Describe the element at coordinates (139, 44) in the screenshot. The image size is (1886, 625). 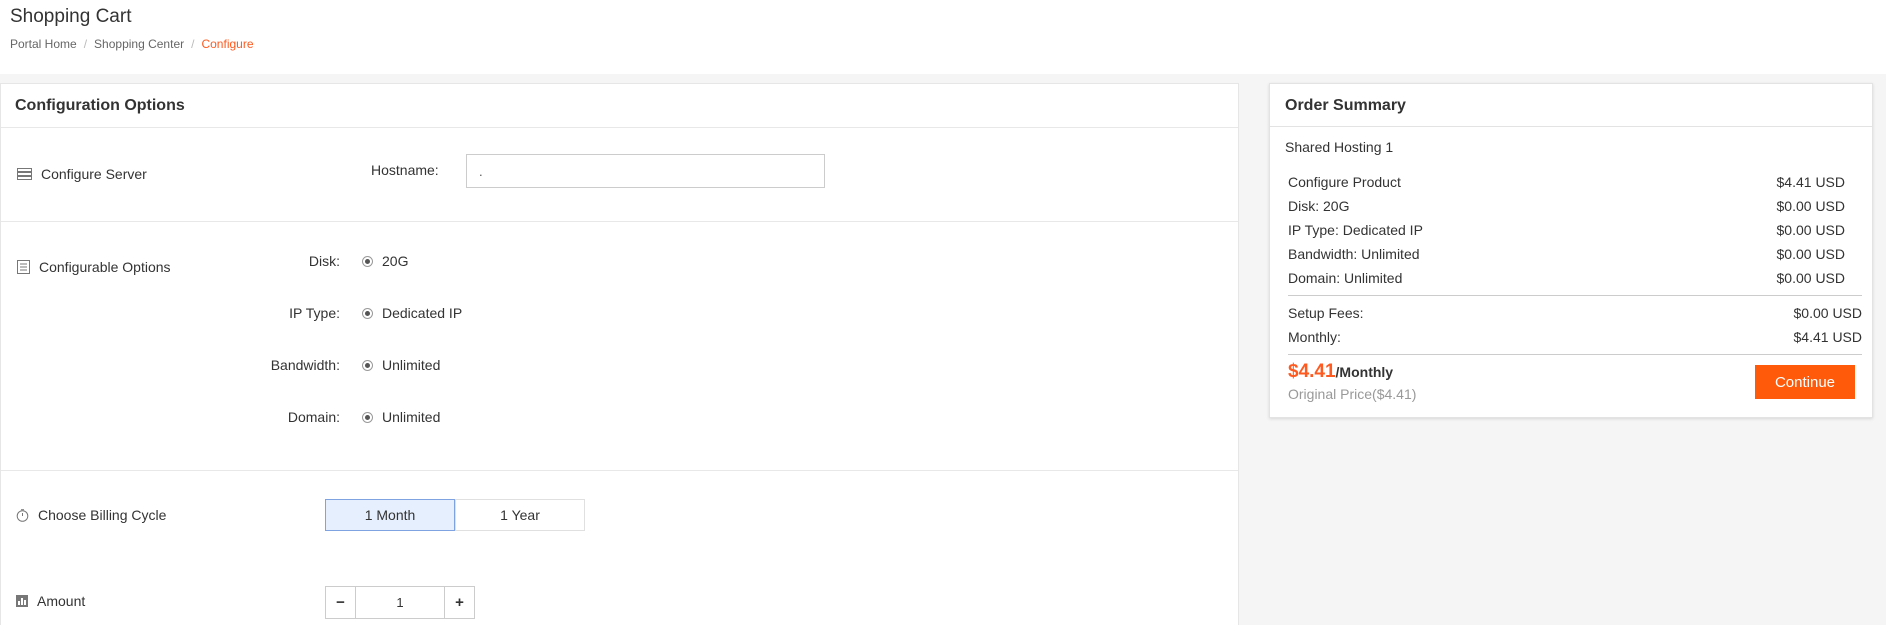
I see `breadcrumb-shopping-center-link: Shopping Center` at that location.